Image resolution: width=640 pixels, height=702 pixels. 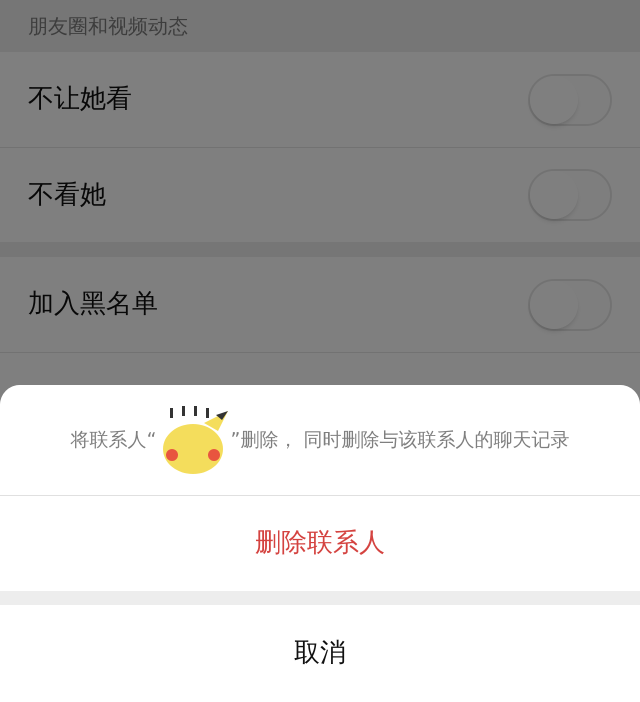 I want to click on delete-contact-button: 删除联系人, so click(x=320, y=543).